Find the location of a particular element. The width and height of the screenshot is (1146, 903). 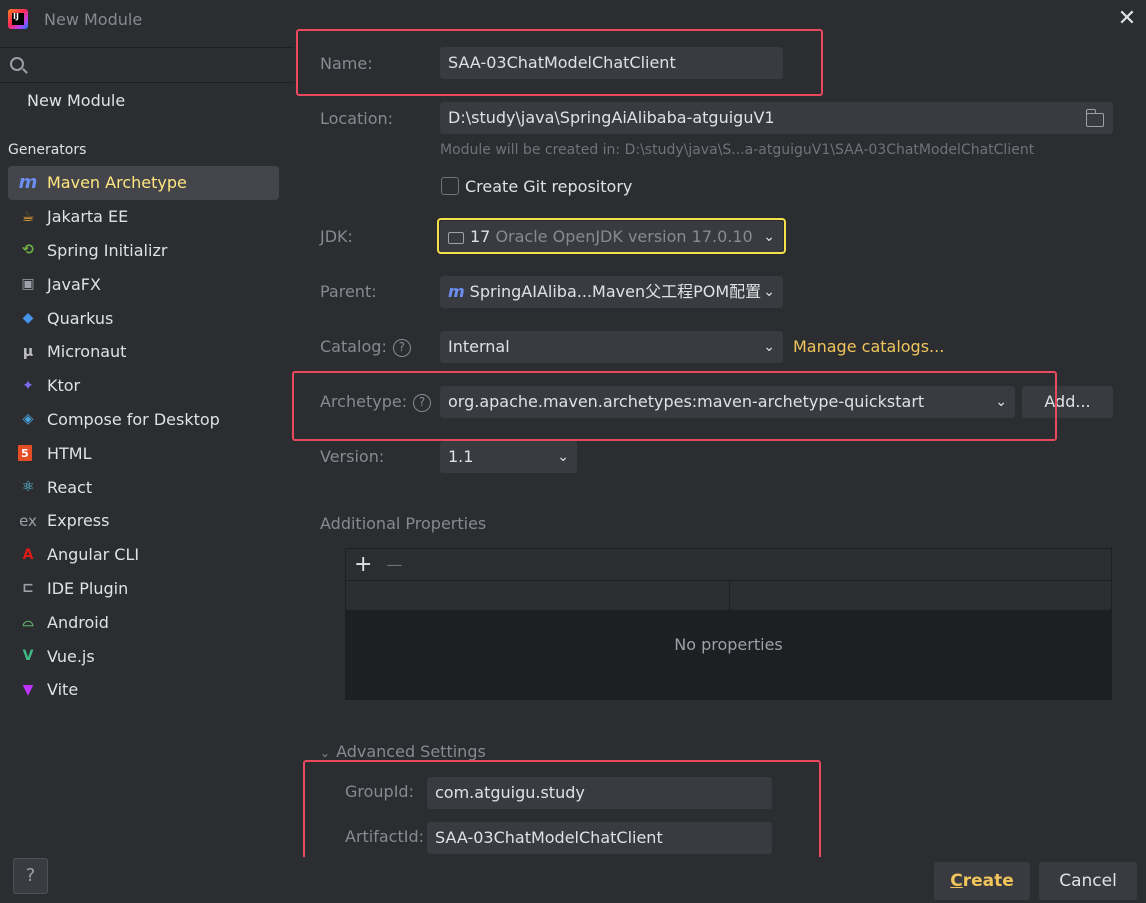

location-input: D:\study\java\SpringAiAlibaba-atguiguV1 is located at coordinates (776, 118).